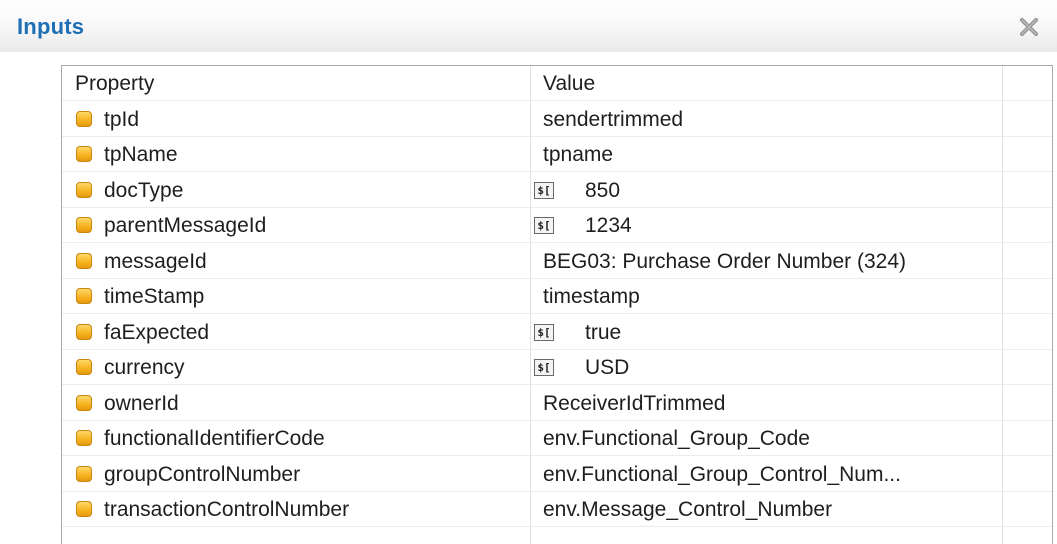 This screenshot has width=1057, height=544. I want to click on property-name: timeStamp, so click(154, 296).